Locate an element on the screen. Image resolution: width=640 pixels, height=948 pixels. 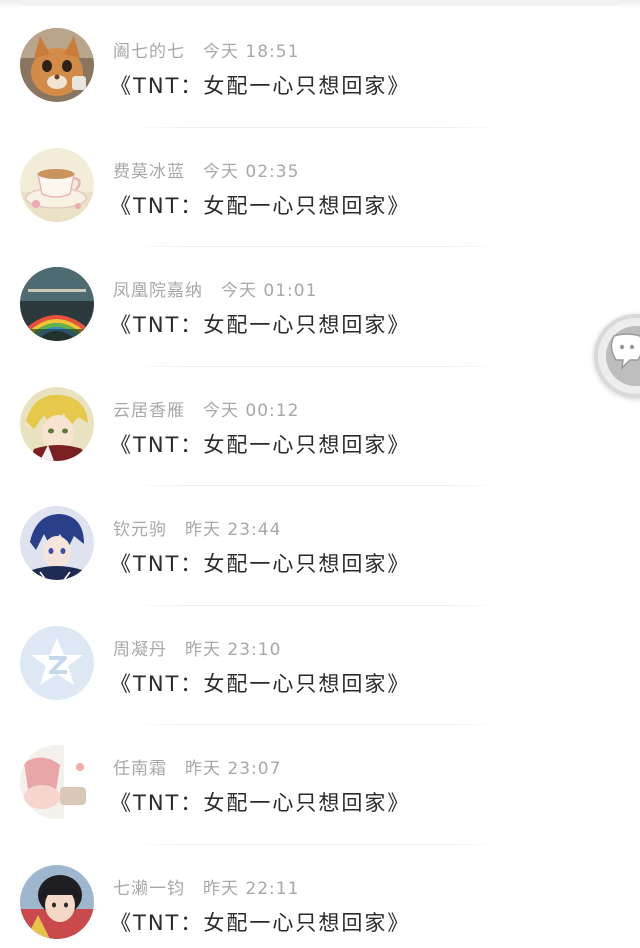
list-item: 费莫冰蓝 今天 02:35 《TNT：女配一心只想回家》 is located at coordinates (320, 187).